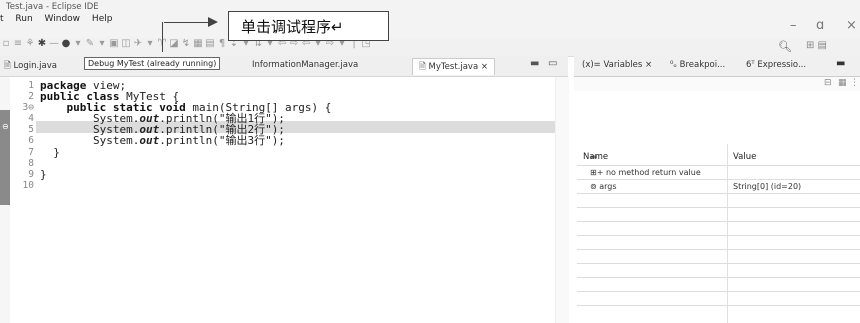 The height and width of the screenshot is (323, 860). I want to click on toolbar-icon: ▦, so click(198, 43).